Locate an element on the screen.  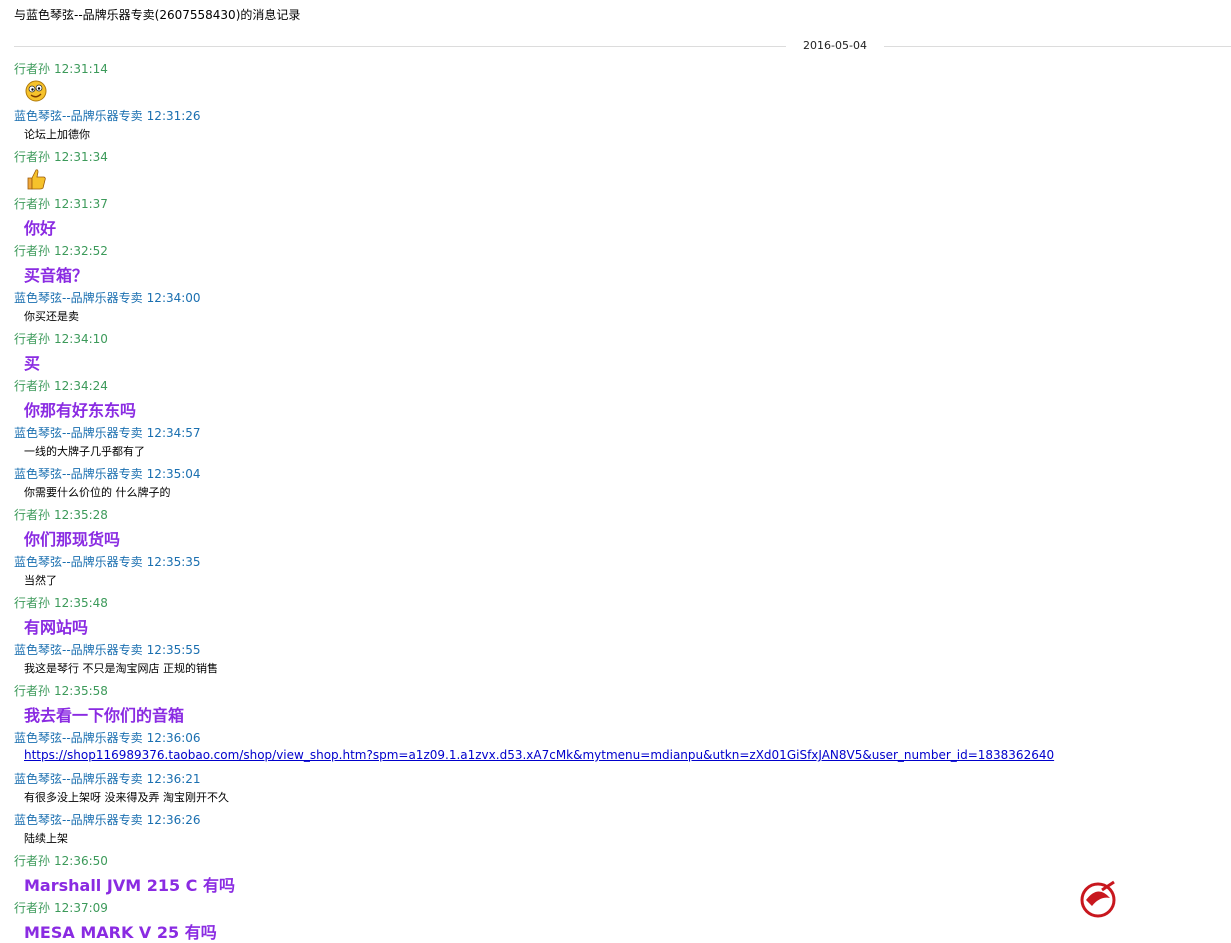
message-header: 蓝色琴弦--品牌乐器专卖 12:35:35 is located at coordinates (107, 561).